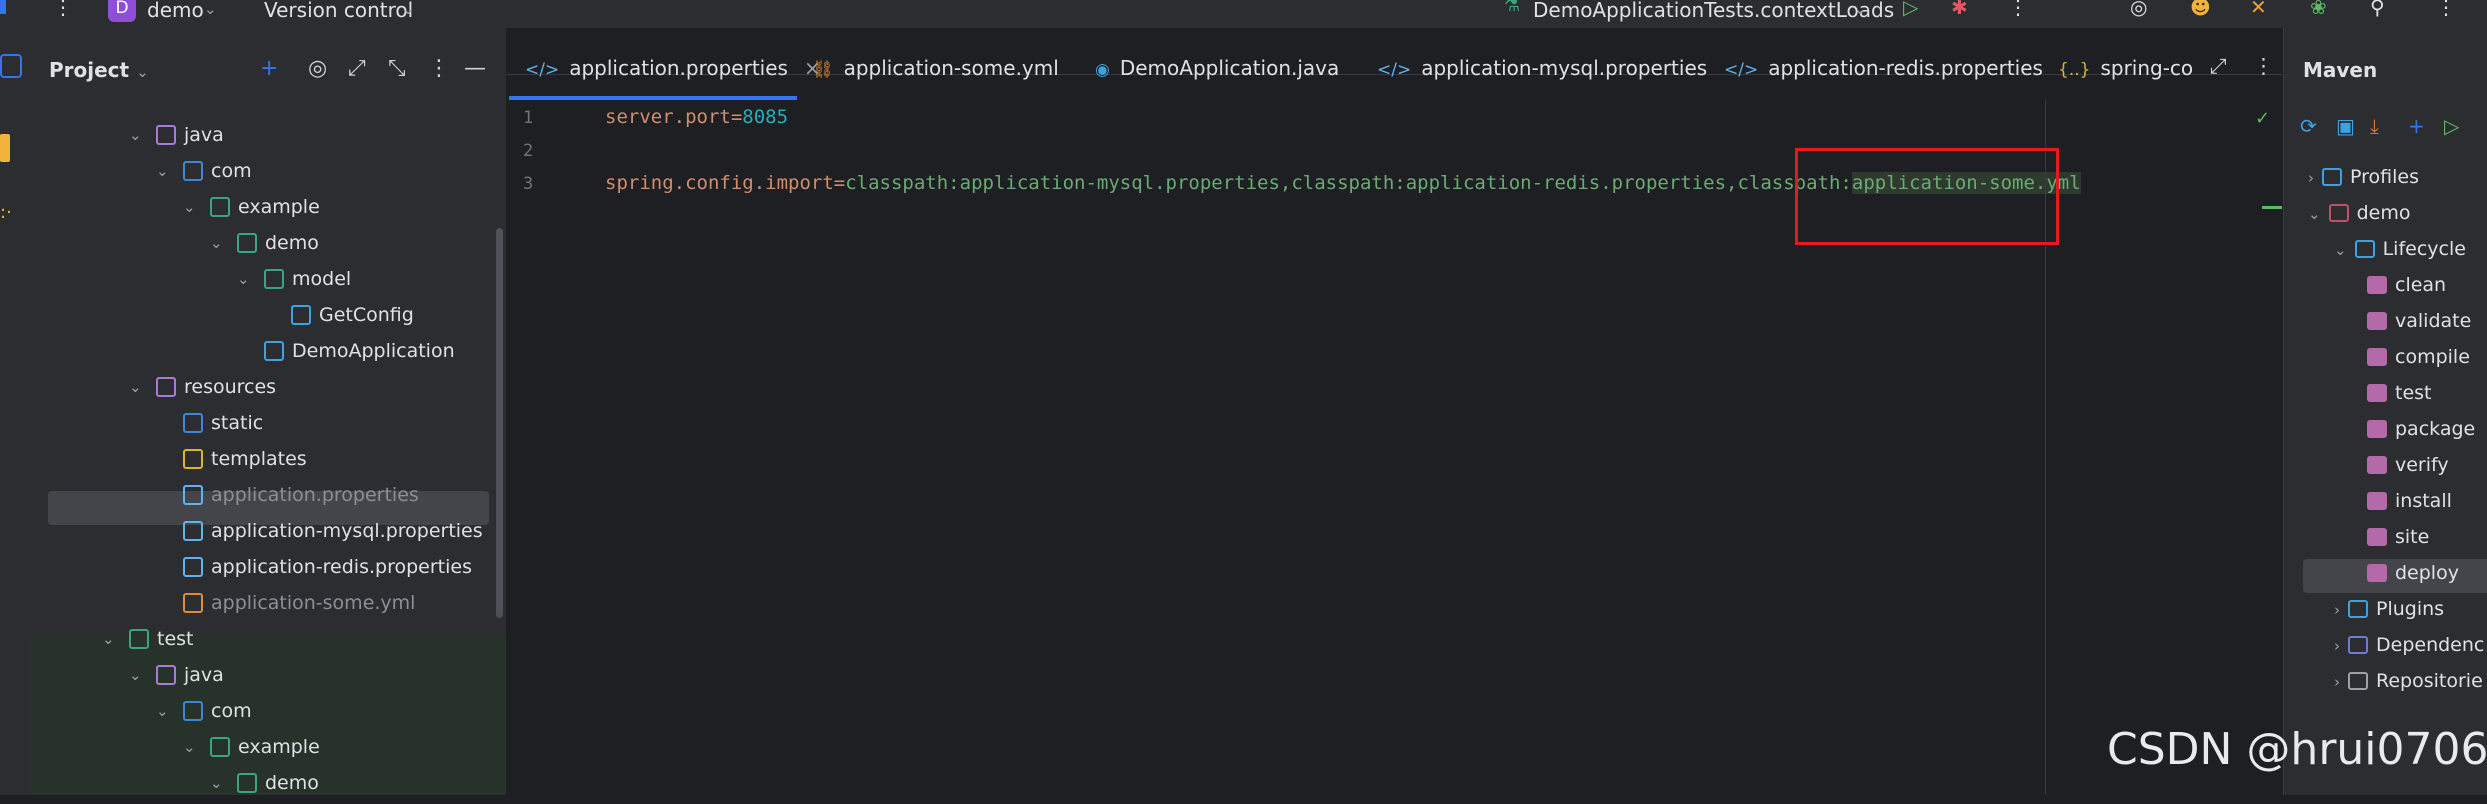  I want to click on tree-item-label: application-redis.properties, so click(341, 567).